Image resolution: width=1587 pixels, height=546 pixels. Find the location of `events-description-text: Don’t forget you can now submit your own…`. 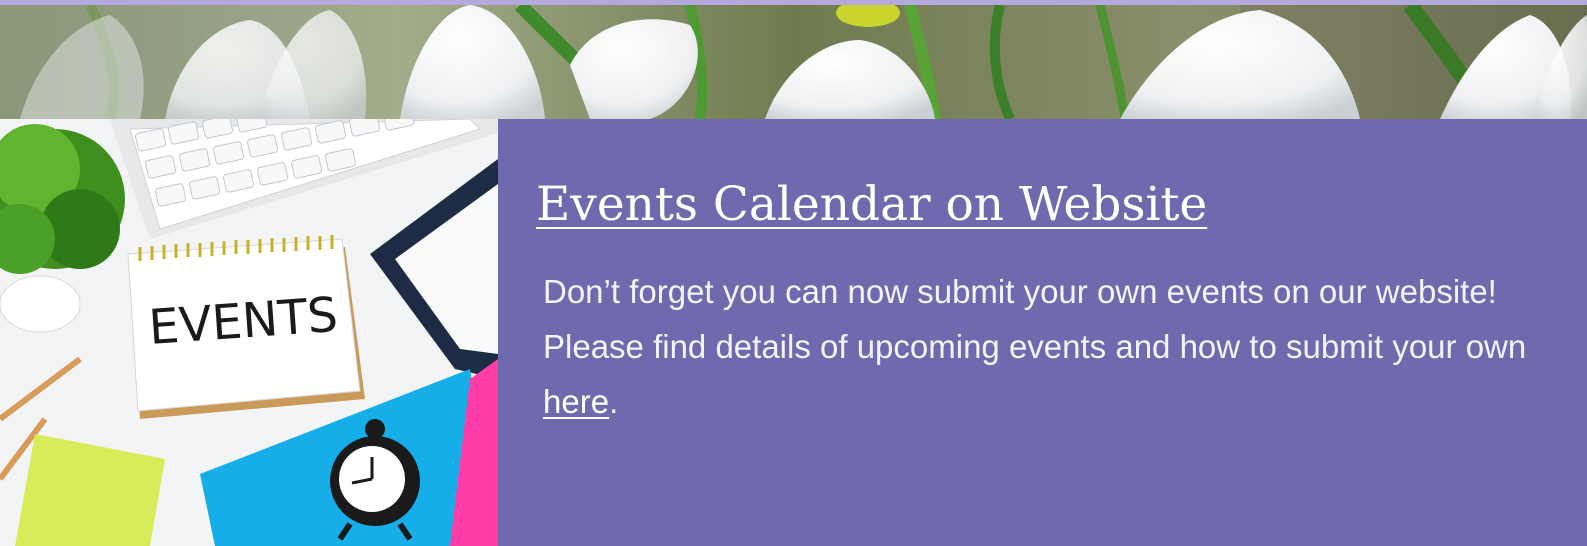

events-description-text: Don’t forget you can now submit your own… is located at coordinates (1035, 319).